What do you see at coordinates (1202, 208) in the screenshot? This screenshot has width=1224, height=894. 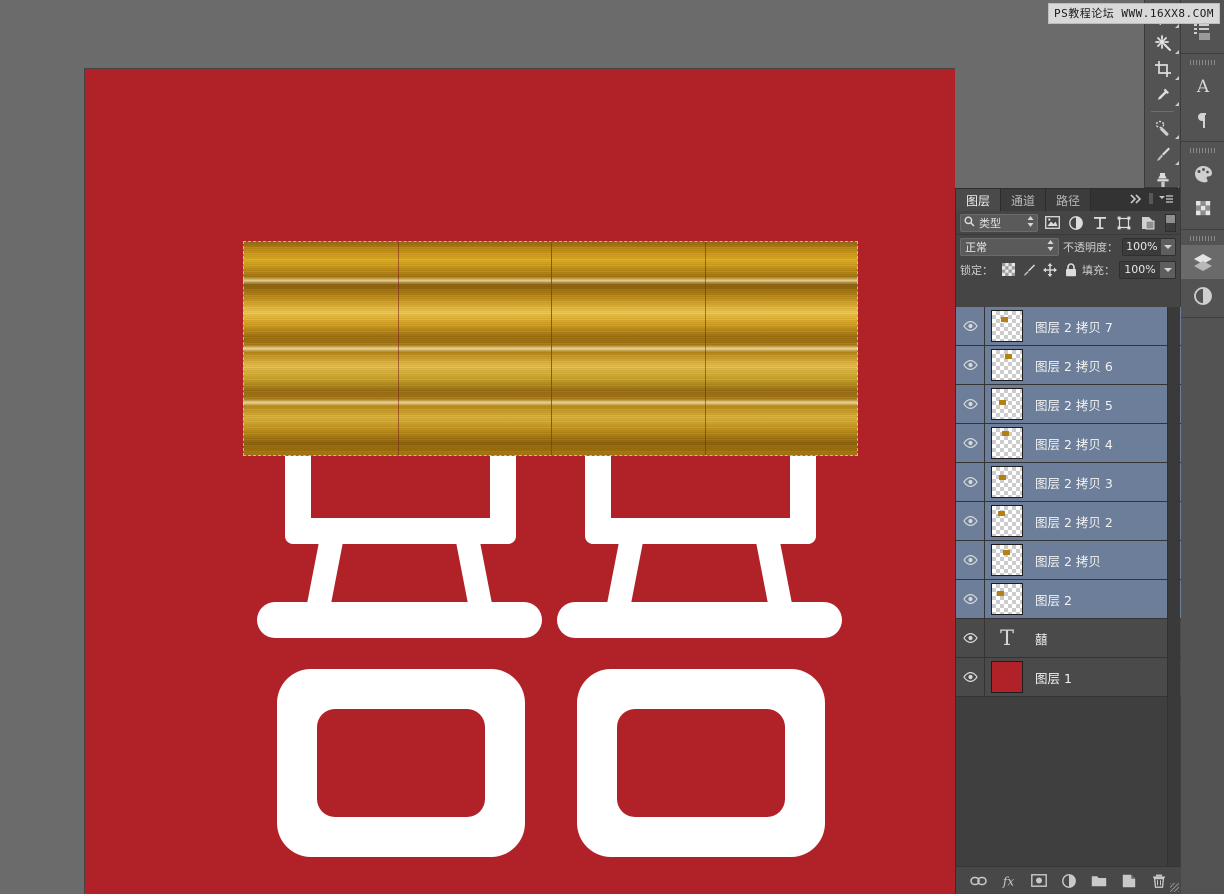 I see `swatches-panel-icon` at bounding box center [1202, 208].